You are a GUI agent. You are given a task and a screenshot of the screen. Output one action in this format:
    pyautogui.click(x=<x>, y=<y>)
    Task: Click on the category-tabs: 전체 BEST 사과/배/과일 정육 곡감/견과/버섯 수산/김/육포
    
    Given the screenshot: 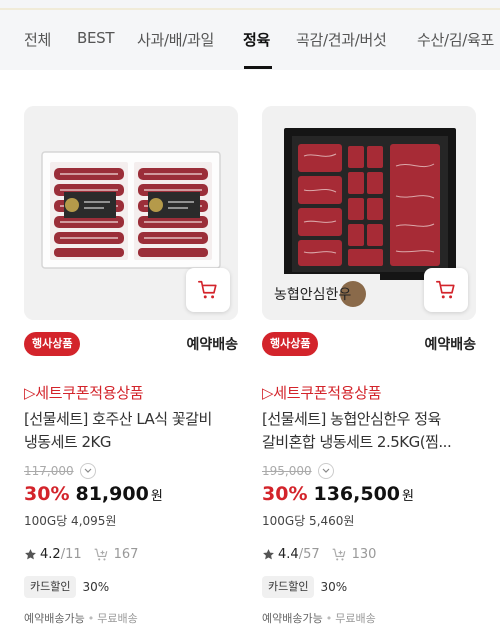 What is the action you would take?
    pyautogui.click(x=250, y=40)
    